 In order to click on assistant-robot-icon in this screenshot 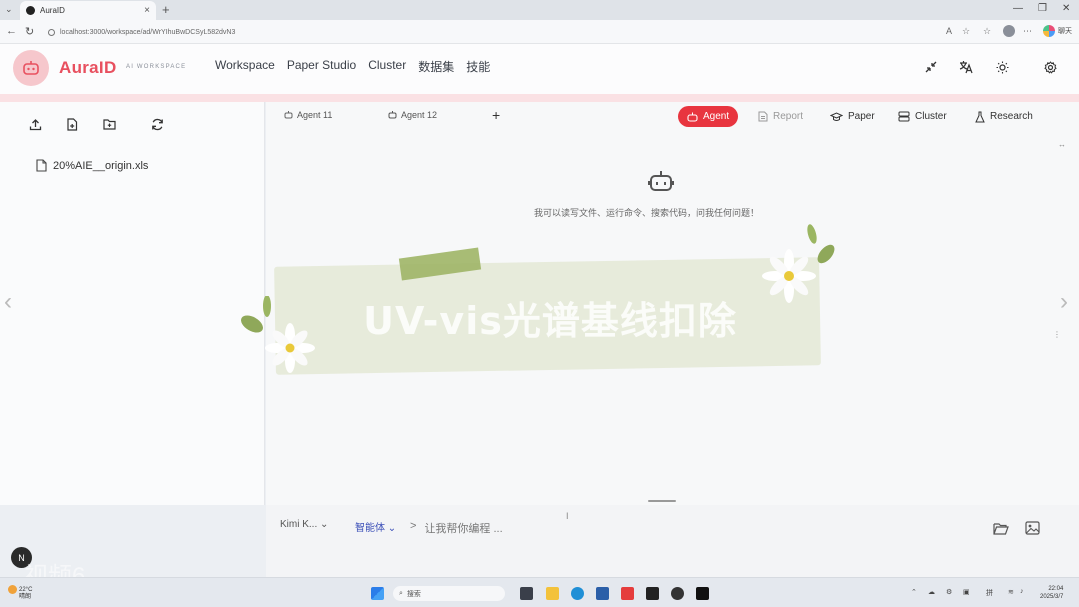, I will do `click(661, 183)`.